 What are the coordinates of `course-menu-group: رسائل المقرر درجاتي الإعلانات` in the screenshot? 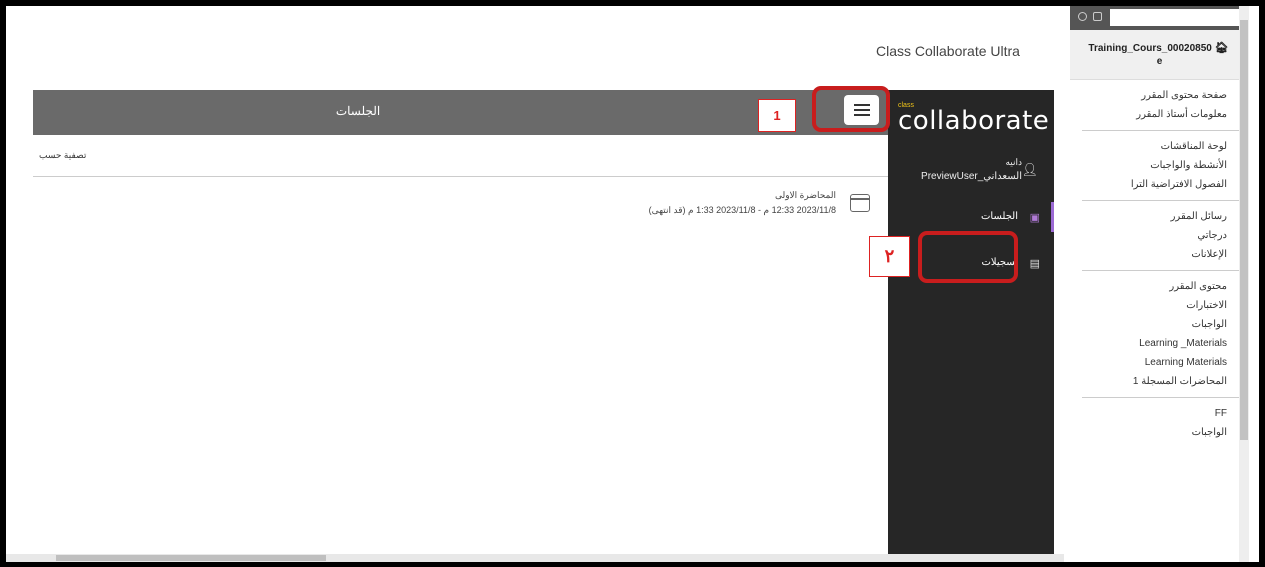 It's located at (1161, 236).